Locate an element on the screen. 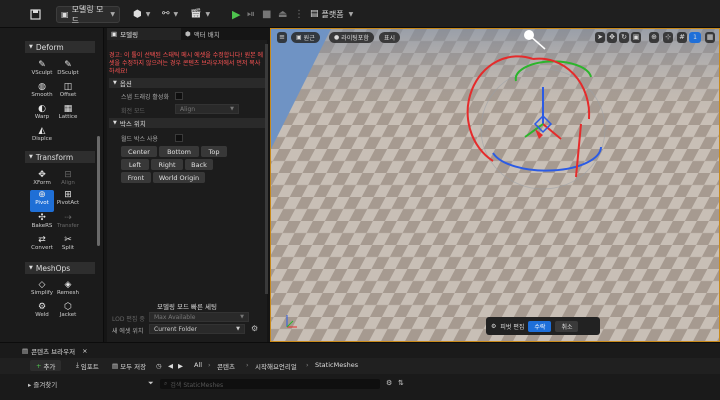  camera-speed-button: 1 is located at coordinates (695, 37).